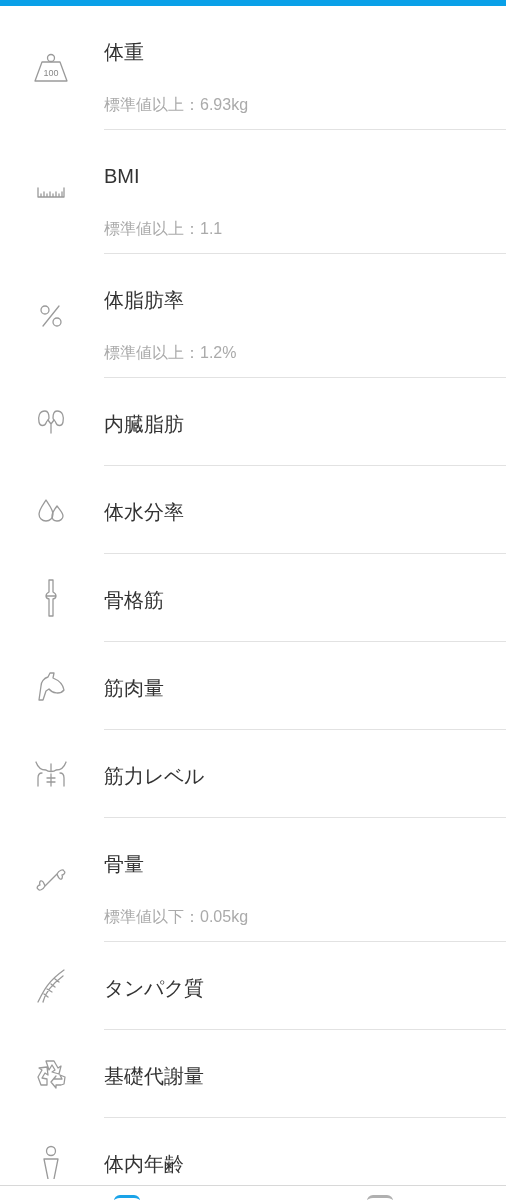 This screenshot has height=1200, width=506. Describe the element at coordinates (170, 353) in the screenshot. I see `item-note: 標準値以上：1.2%` at that location.